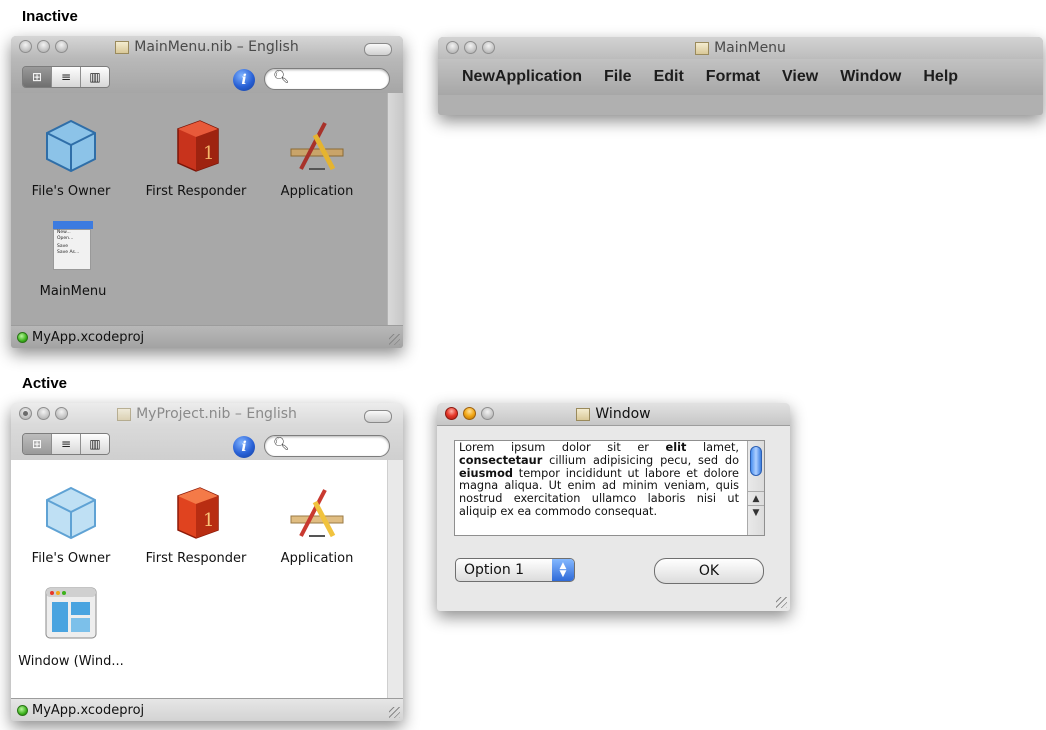 The image size is (1046, 730). I want to click on object-label: Application, so click(317, 191).